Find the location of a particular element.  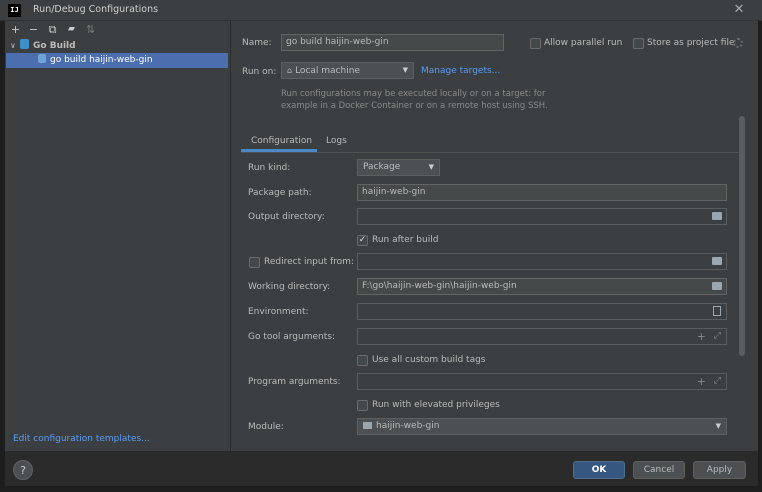

run-on-select: ⌂ Local machine ▼ is located at coordinates (347, 70).